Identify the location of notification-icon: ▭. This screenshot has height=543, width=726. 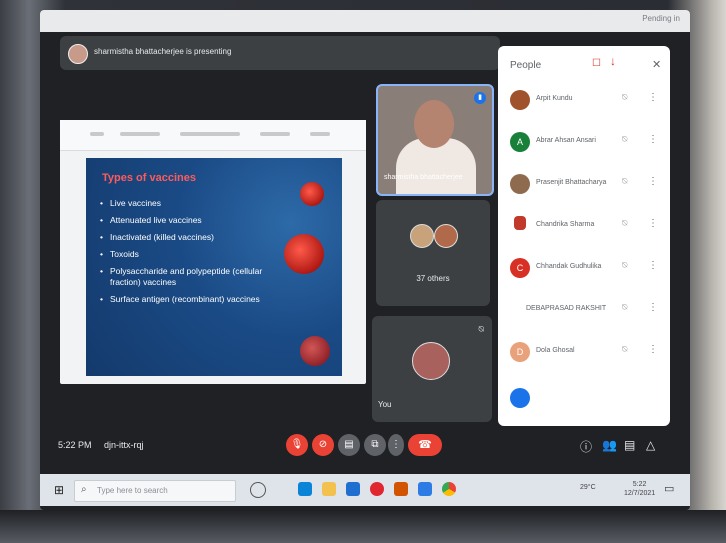
(669, 488).